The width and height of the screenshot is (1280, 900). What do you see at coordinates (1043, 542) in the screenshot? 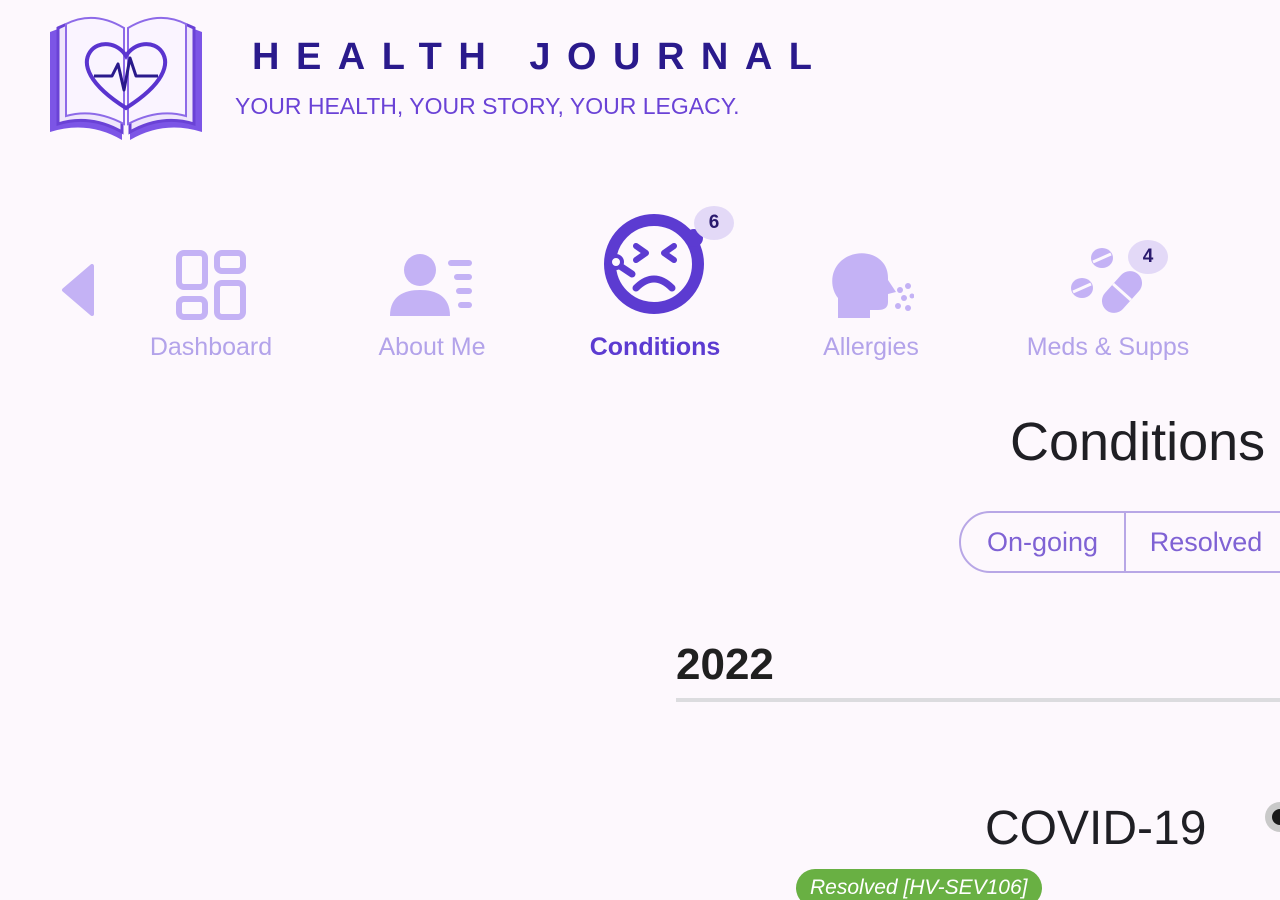
I see `filter-ongoing-button: On-going` at bounding box center [1043, 542].